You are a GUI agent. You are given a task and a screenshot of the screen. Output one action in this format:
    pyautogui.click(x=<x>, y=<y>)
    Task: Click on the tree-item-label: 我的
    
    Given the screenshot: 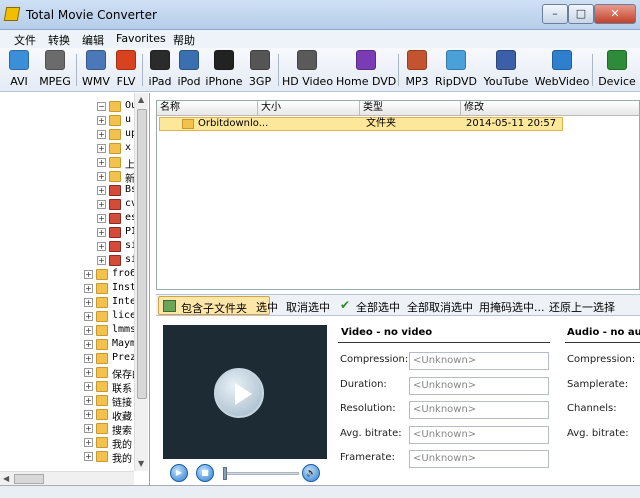 What is the action you would take?
    pyautogui.click(x=122, y=445)
    